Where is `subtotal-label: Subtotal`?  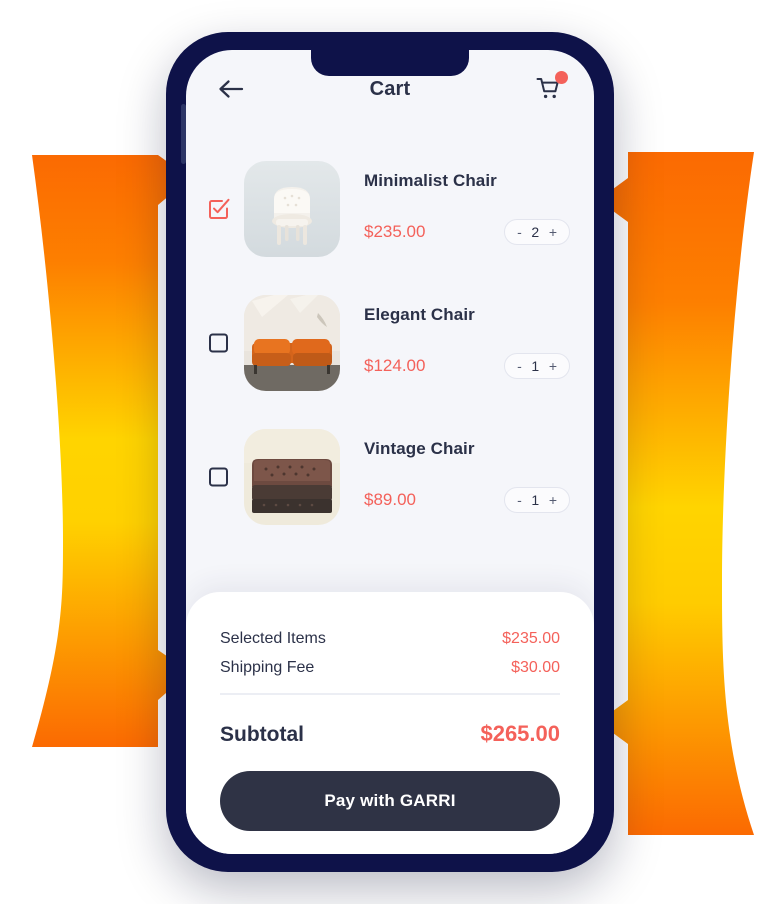 subtotal-label: Subtotal is located at coordinates (262, 734).